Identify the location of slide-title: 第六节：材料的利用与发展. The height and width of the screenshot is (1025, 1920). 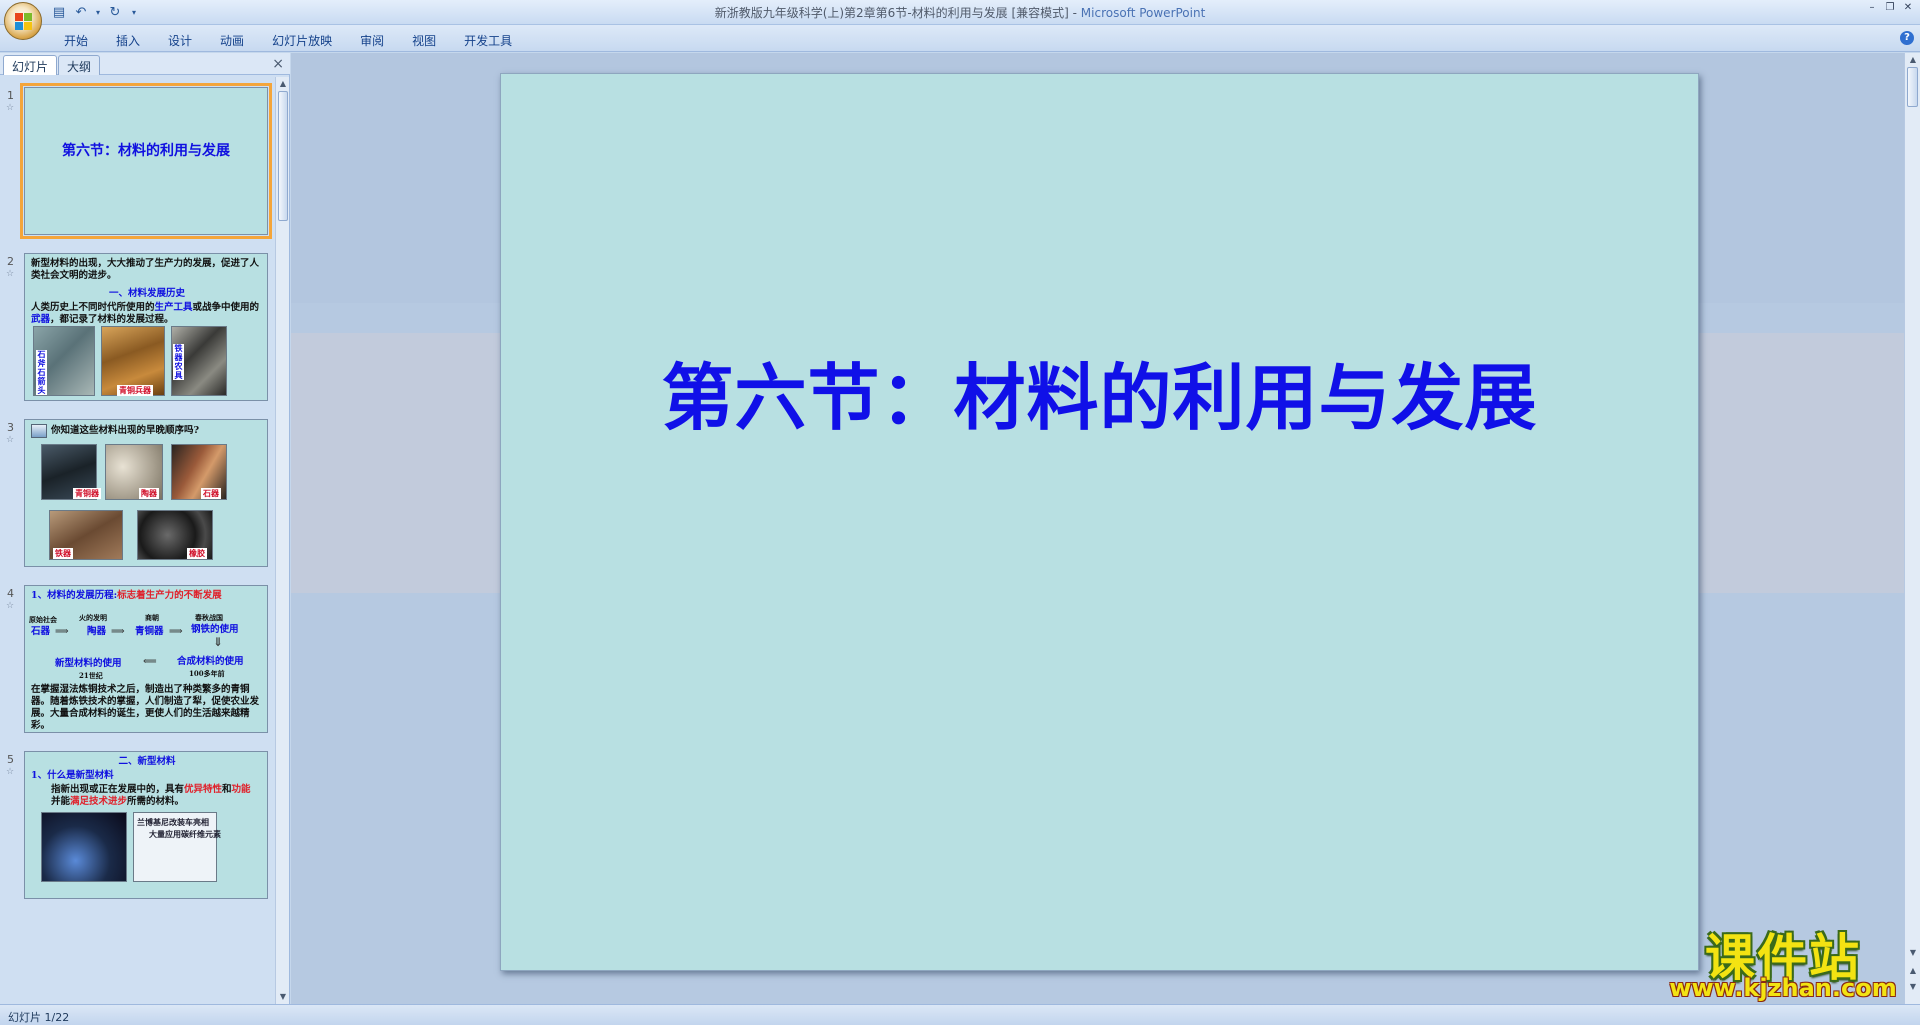
(1099, 391).